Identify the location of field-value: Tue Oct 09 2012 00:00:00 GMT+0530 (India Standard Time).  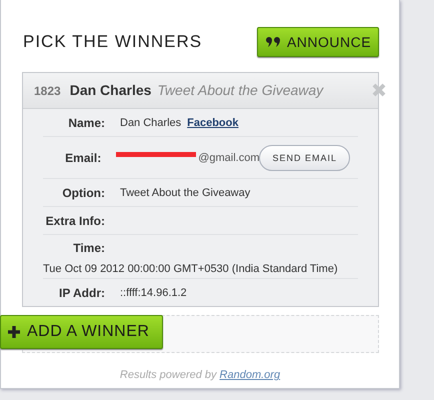
(191, 269).